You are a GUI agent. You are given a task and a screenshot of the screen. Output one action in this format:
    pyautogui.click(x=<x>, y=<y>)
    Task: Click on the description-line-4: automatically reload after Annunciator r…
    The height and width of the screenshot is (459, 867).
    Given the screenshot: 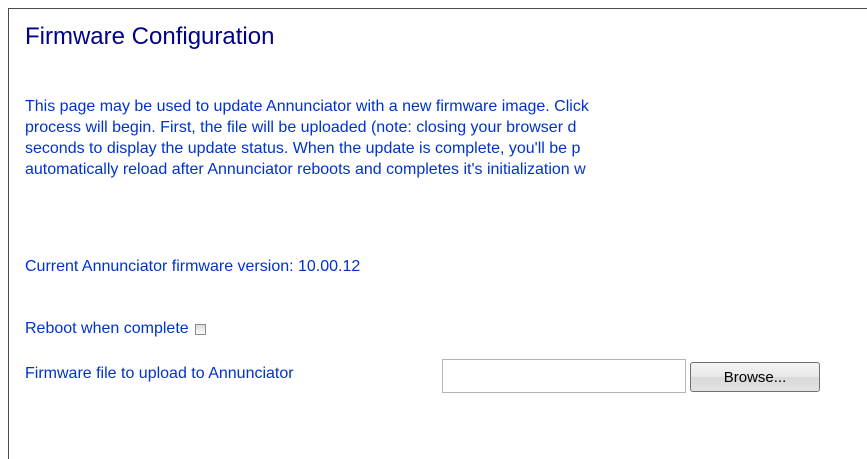 What is the action you would take?
    pyautogui.click(x=305, y=169)
    